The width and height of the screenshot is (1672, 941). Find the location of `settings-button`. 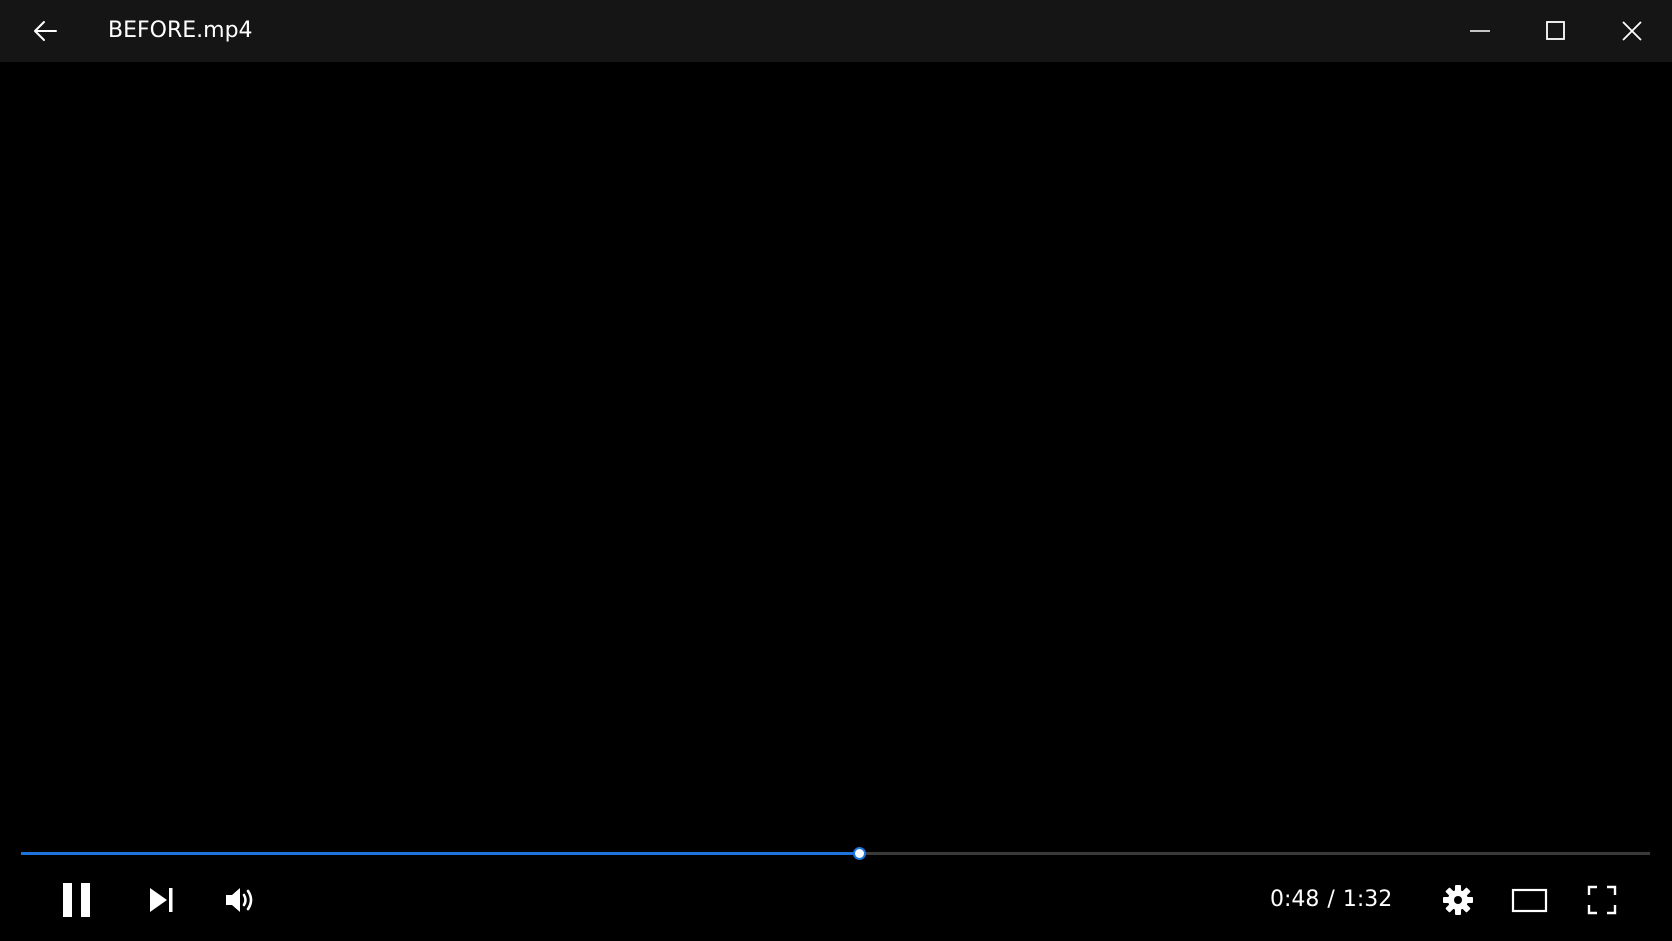

settings-button is located at coordinates (1458, 900).